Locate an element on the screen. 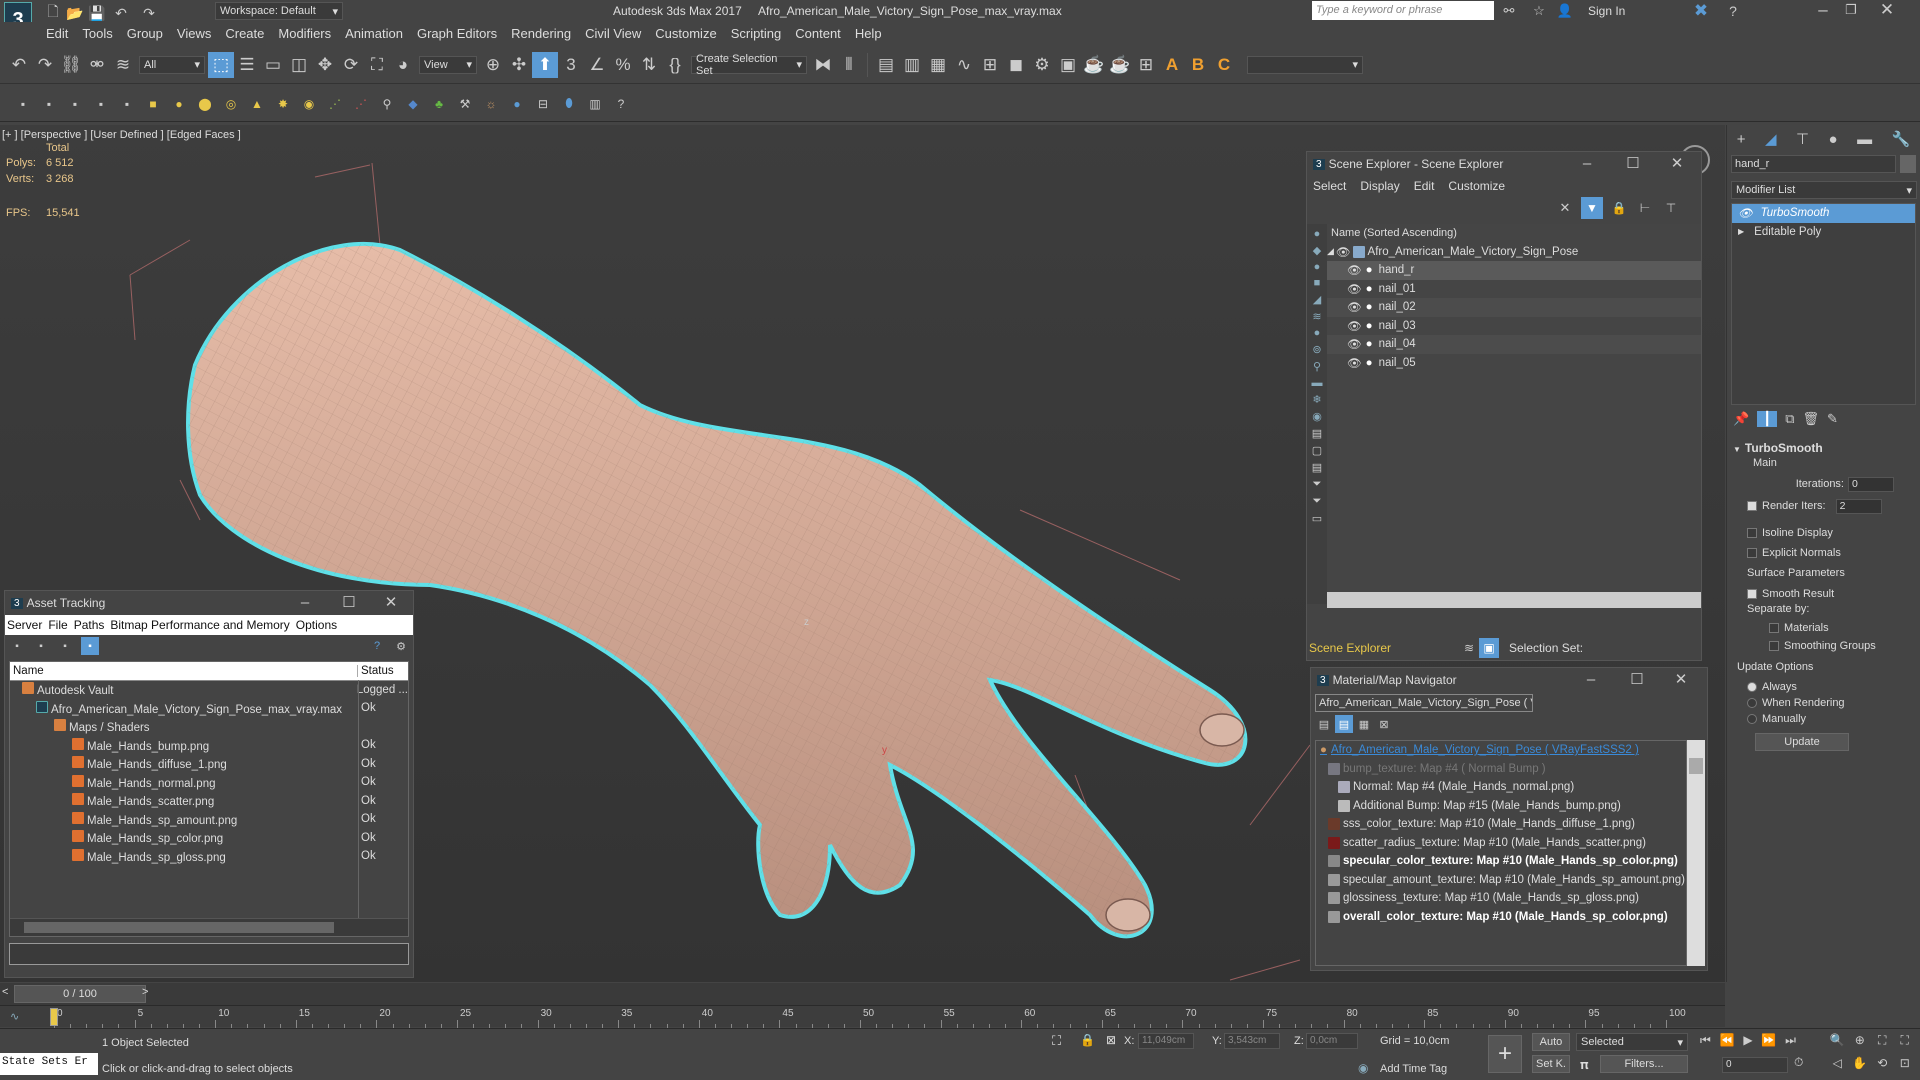 This screenshot has width=1920, height=1080. table-row: Male_Hands_sp_color.png Ok is located at coordinates (209, 838).